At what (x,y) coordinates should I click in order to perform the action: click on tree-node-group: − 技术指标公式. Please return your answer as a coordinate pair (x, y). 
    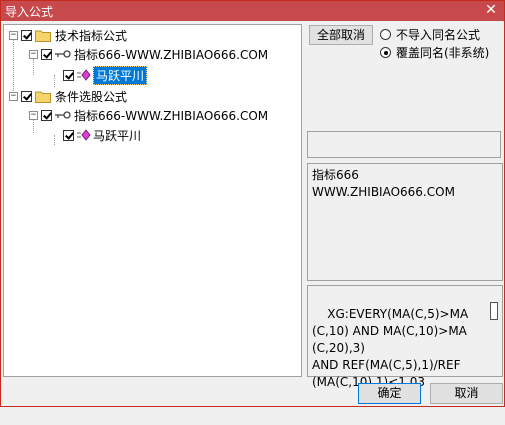
    Looking at the image, I should click on (68, 35).